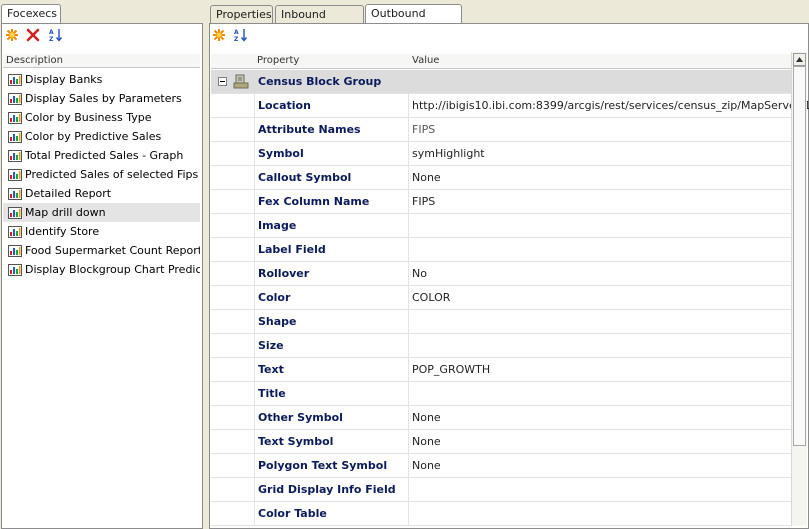 The width and height of the screenshot is (809, 529). What do you see at coordinates (292, 513) in the screenshot?
I see `property-name: Color Table` at bounding box center [292, 513].